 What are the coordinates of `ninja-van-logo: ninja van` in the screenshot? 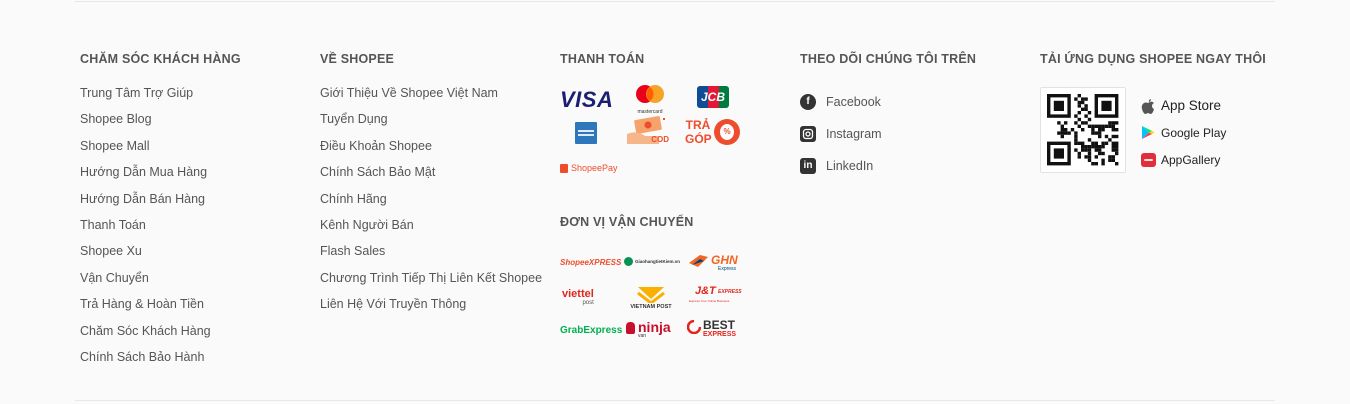 It's located at (652, 330).